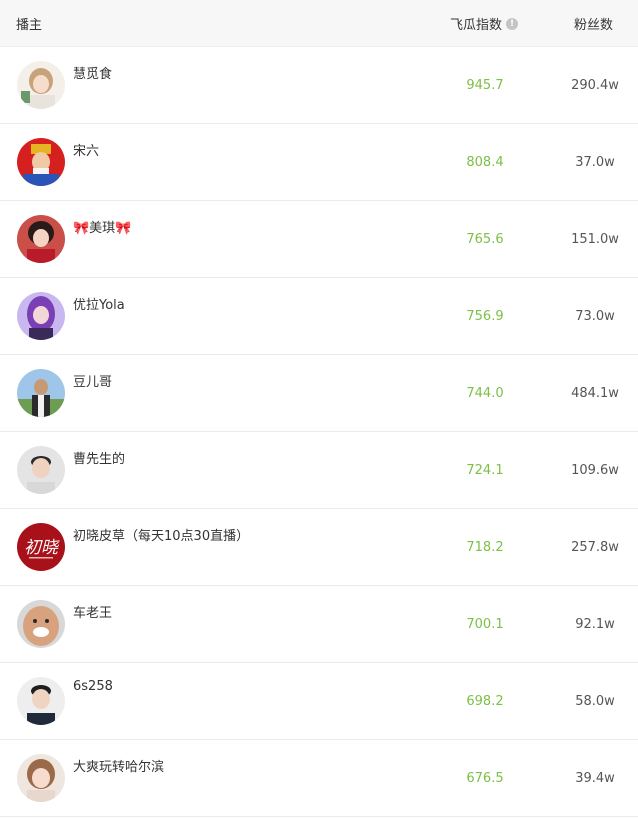 This screenshot has width=638, height=819. What do you see at coordinates (118, 765) in the screenshot?
I see `anchor-name: 大爽玩转哈尔滨` at bounding box center [118, 765].